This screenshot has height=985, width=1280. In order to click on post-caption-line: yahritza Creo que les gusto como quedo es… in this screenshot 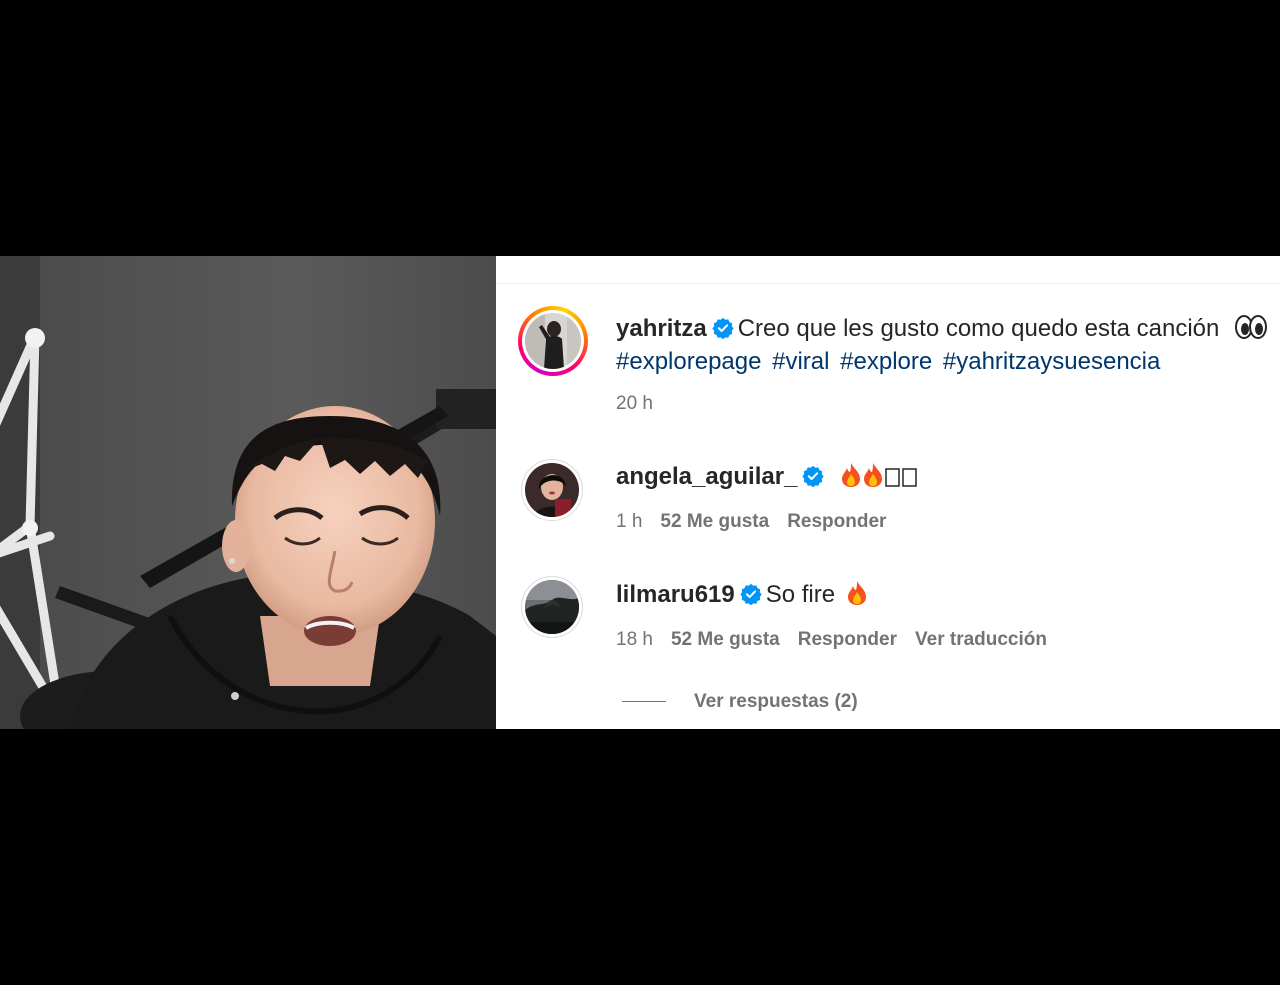, I will do `click(941, 329)`.